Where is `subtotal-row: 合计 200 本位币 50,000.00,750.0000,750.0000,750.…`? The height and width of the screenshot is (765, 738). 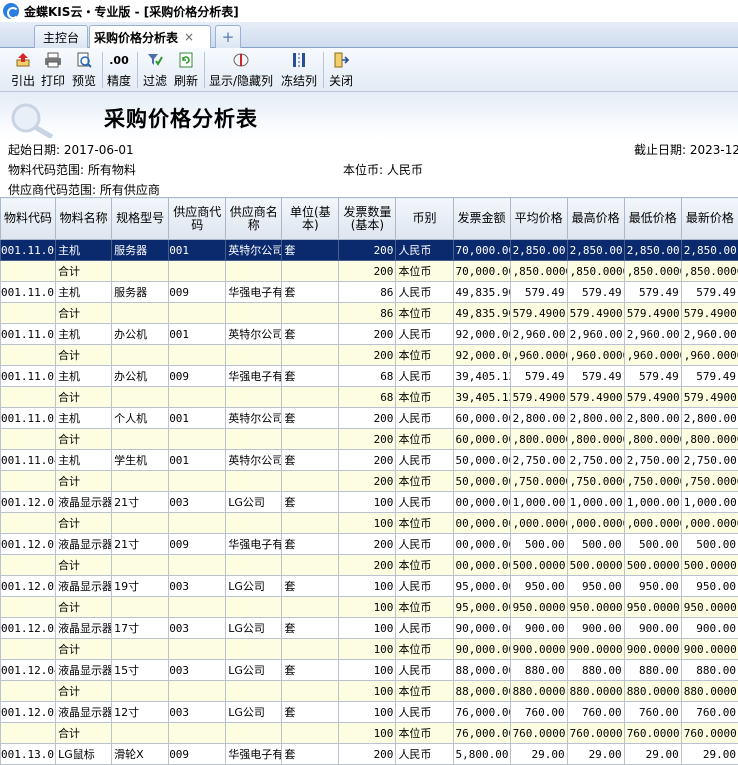
subtotal-row: 合计 200 本位币 50,000.00,750.0000,750.0000,750.… is located at coordinates (369, 481).